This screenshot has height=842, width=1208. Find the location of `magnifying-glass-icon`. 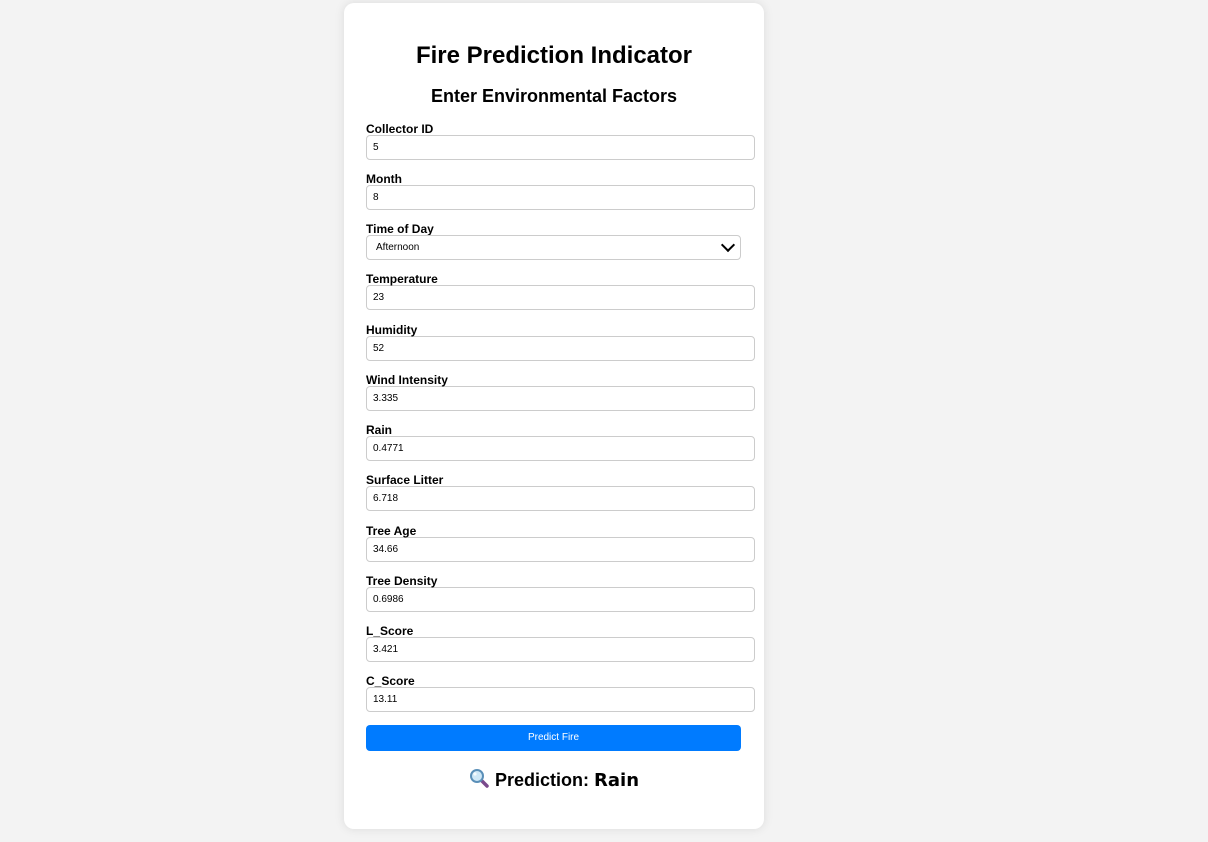

magnifying-glass-icon is located at coordinates (479, 778).